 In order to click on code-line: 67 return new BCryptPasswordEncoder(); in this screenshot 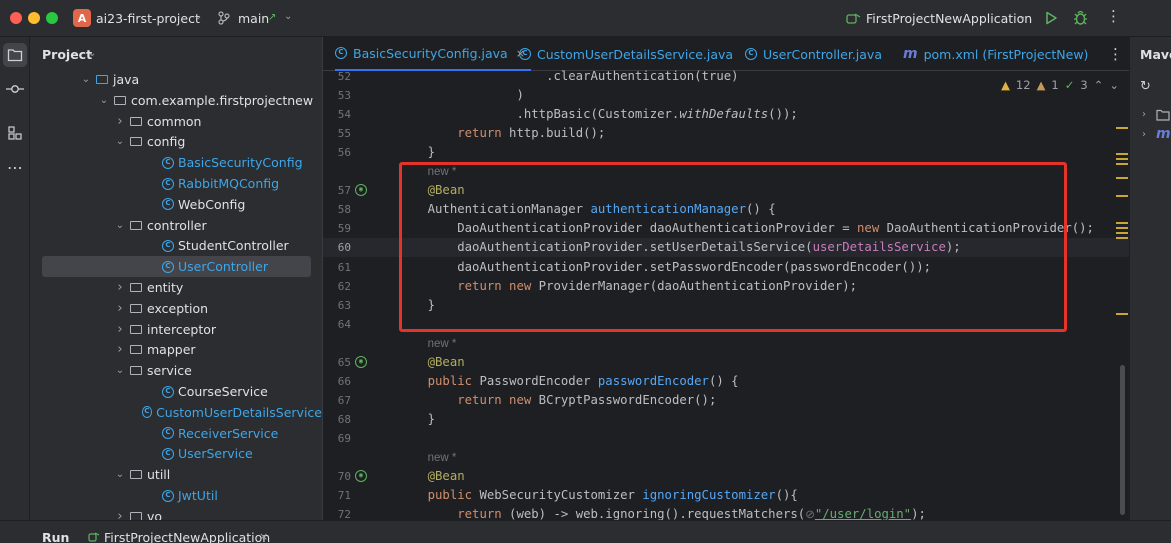, I will do `click(726, 400)`.